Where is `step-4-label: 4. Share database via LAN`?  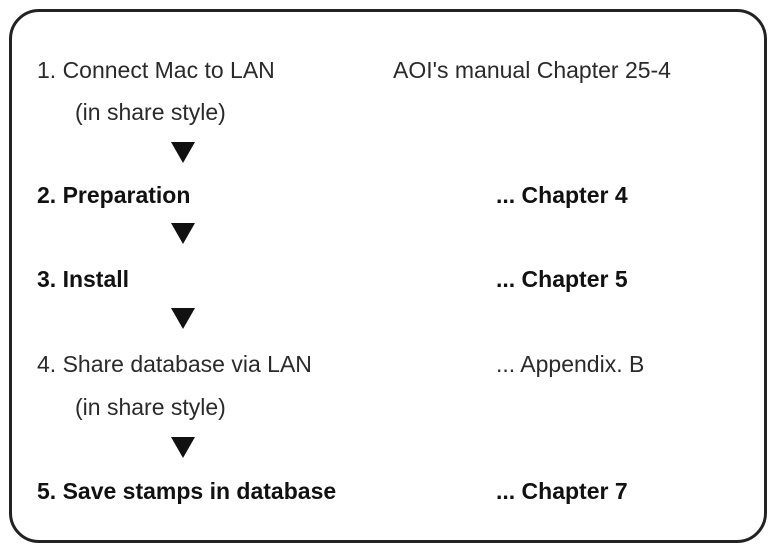 step-4-label: 4. Share database via LAN is located at coordinates (174, 364).